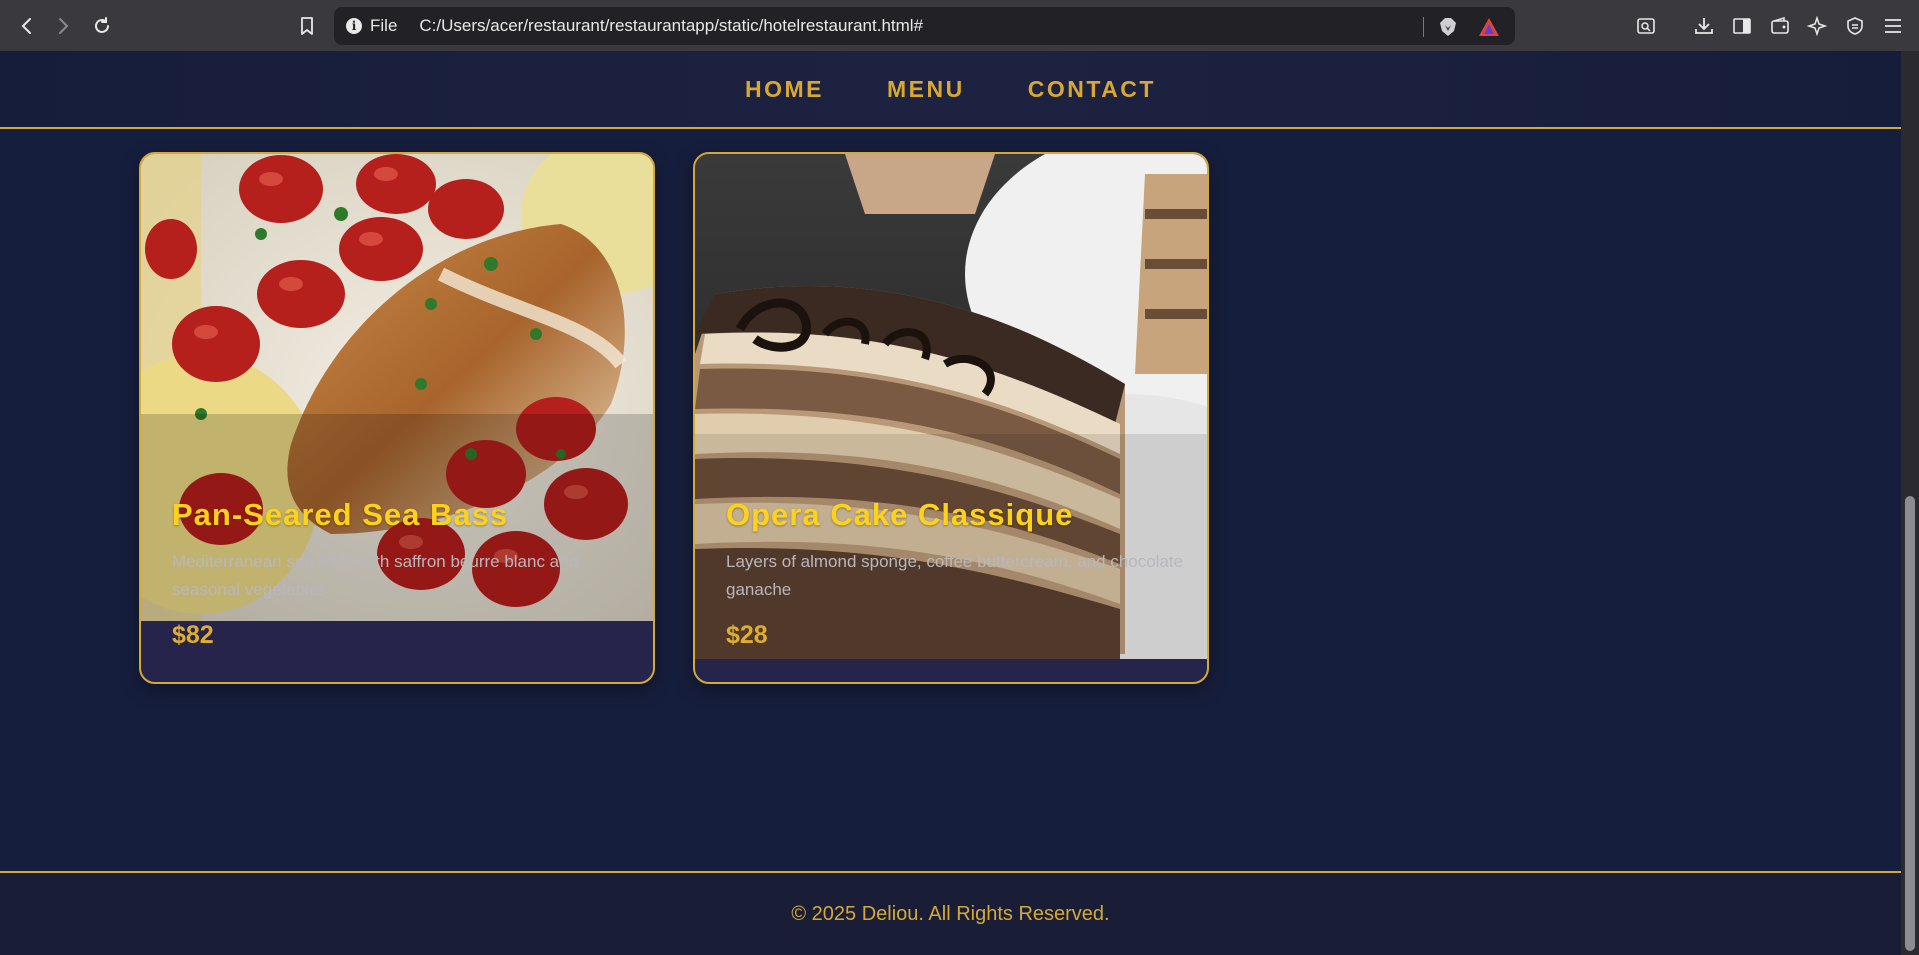 This screenshot has height=955, width=1919. What do you see at coordinates (1448, 27) in the screenshot?
I see `brave-shields-icon` at bounding box center [1448, 27].